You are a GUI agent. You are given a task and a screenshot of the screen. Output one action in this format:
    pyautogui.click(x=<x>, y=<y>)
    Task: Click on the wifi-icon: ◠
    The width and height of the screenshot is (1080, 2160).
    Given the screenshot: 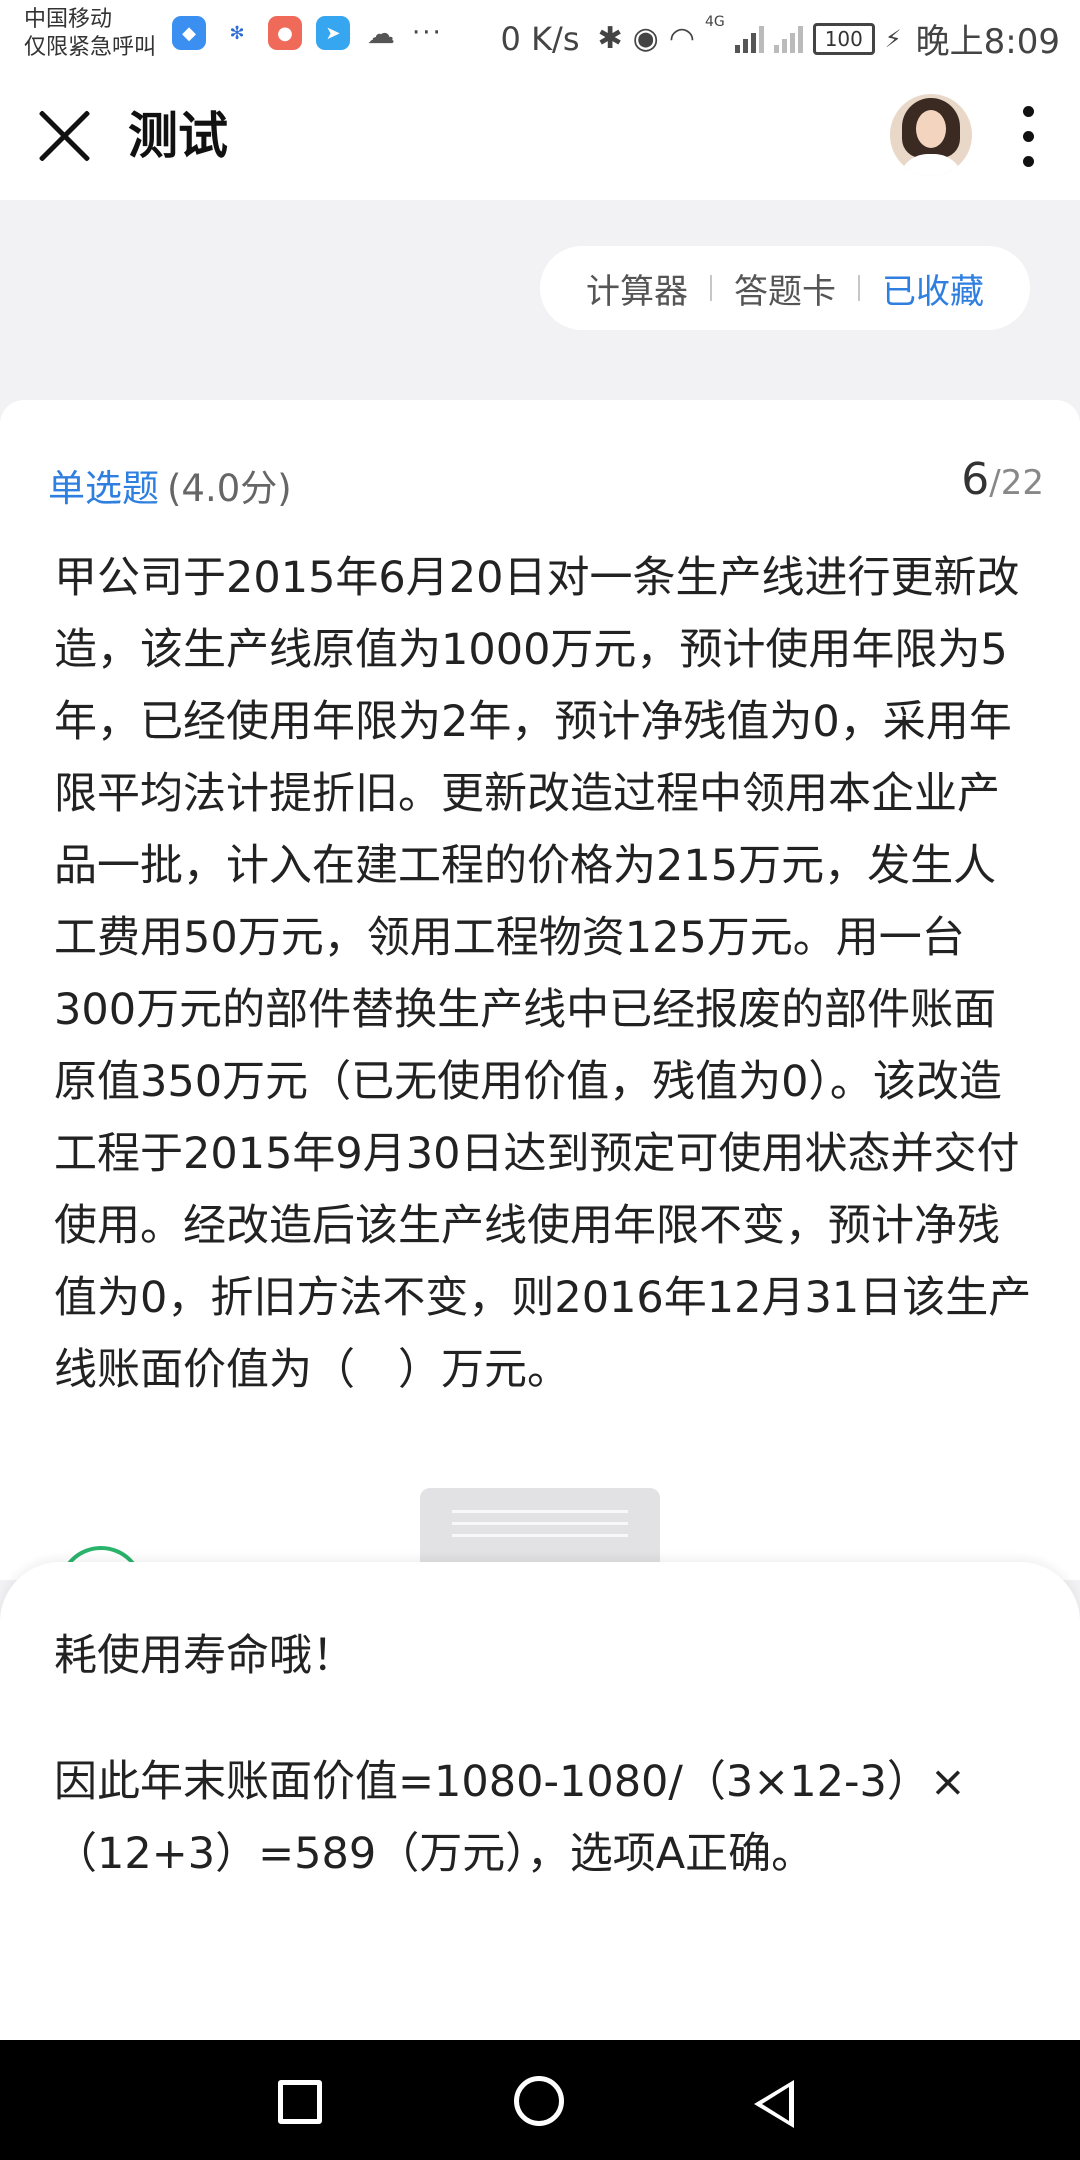 What is the action you would take?
    pyautogui.click(x=682, y=38)
    